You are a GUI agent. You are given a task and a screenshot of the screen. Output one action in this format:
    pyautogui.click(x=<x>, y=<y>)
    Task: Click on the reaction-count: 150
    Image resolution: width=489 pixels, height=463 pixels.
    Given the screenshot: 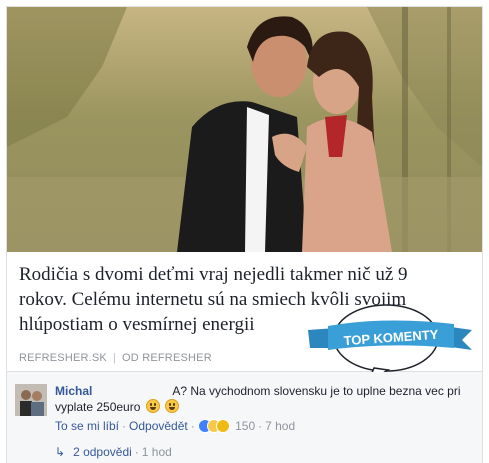 What is the action you would take?
    pyautogui.click(x=245, y=426)
    